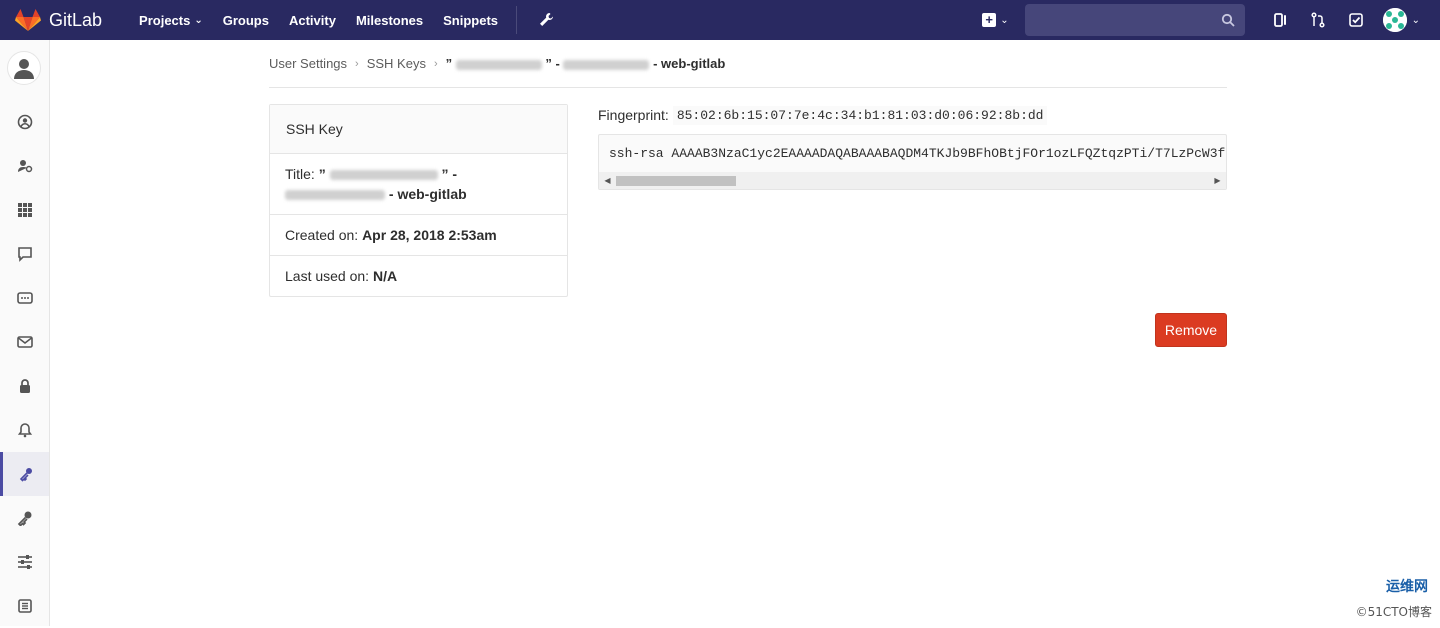 This screenshot has height=628, width=1440. I want to click on sidebar-item-preferences, so click(24, 562).